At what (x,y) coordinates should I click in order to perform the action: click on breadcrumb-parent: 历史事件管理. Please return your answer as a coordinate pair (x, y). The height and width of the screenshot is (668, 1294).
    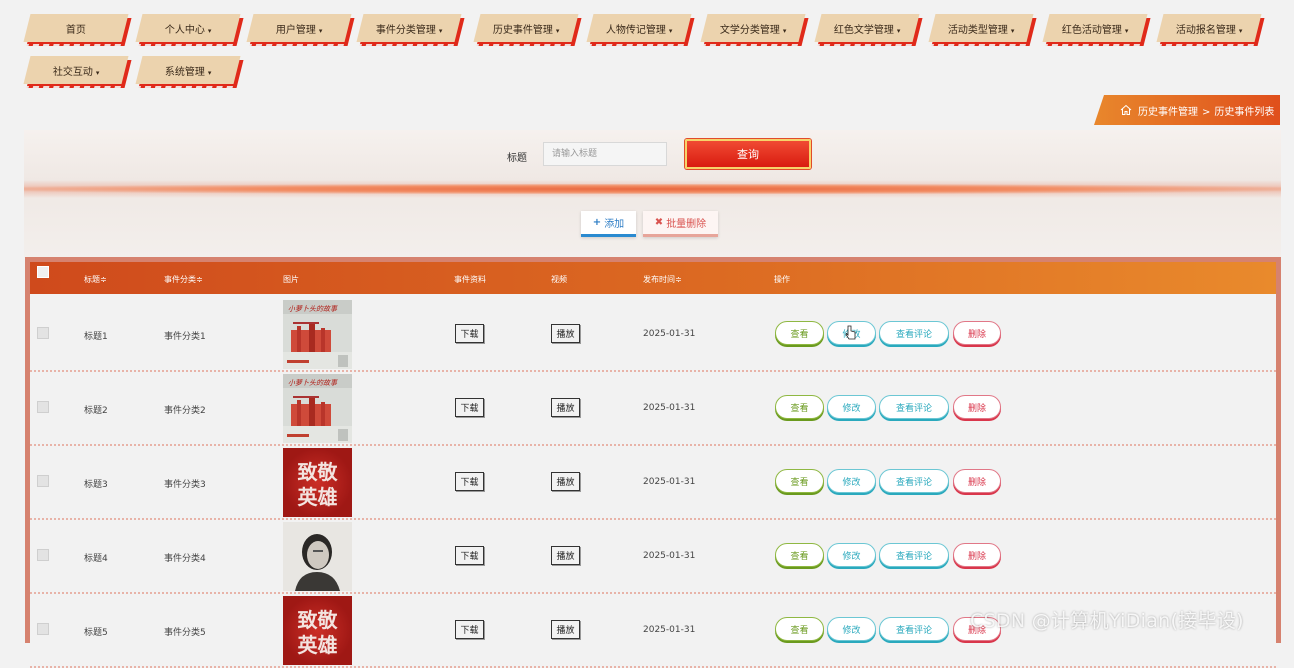
    Looking at the image, I should click on (1168, 112).